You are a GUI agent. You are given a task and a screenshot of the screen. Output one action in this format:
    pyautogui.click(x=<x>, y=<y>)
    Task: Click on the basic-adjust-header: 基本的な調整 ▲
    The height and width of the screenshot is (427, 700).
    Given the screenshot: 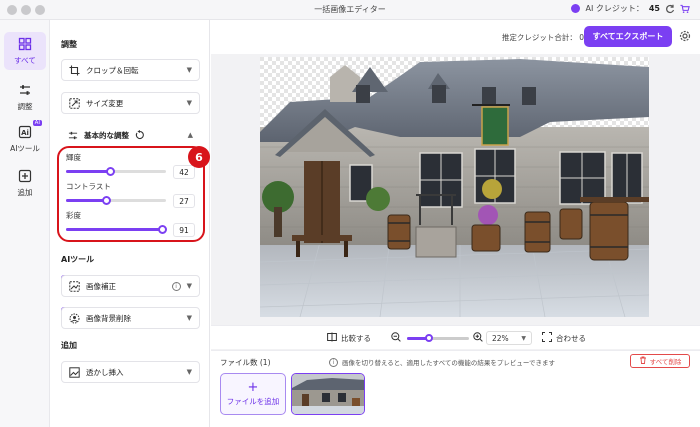 What is the action you would take?
    pyautogui.click(x=130, y=135)
    